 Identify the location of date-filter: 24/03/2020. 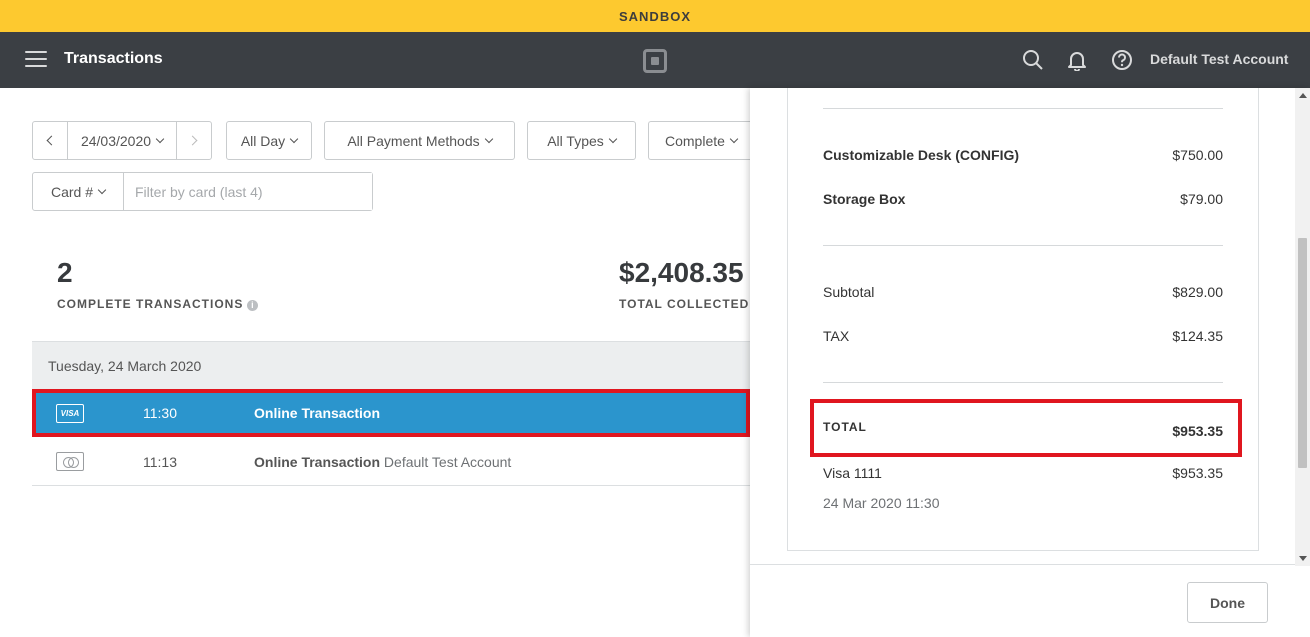
(122, 140).